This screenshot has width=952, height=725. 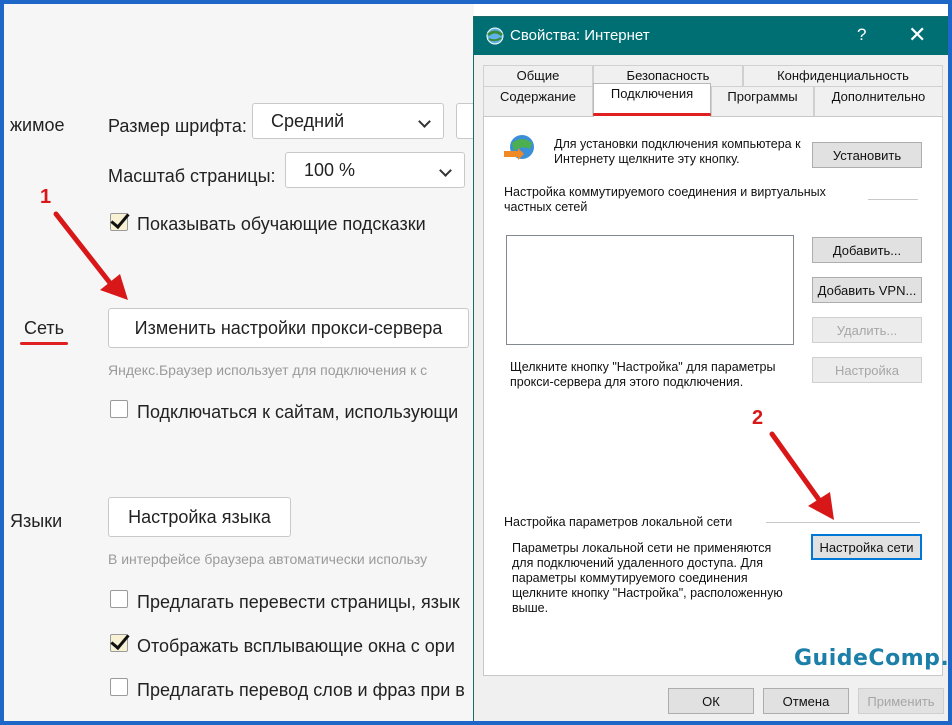 What do you see at coordinates (119, 643) in the screenshot?
I see `show-popups-checkbox` at bounding box center [119, 643].